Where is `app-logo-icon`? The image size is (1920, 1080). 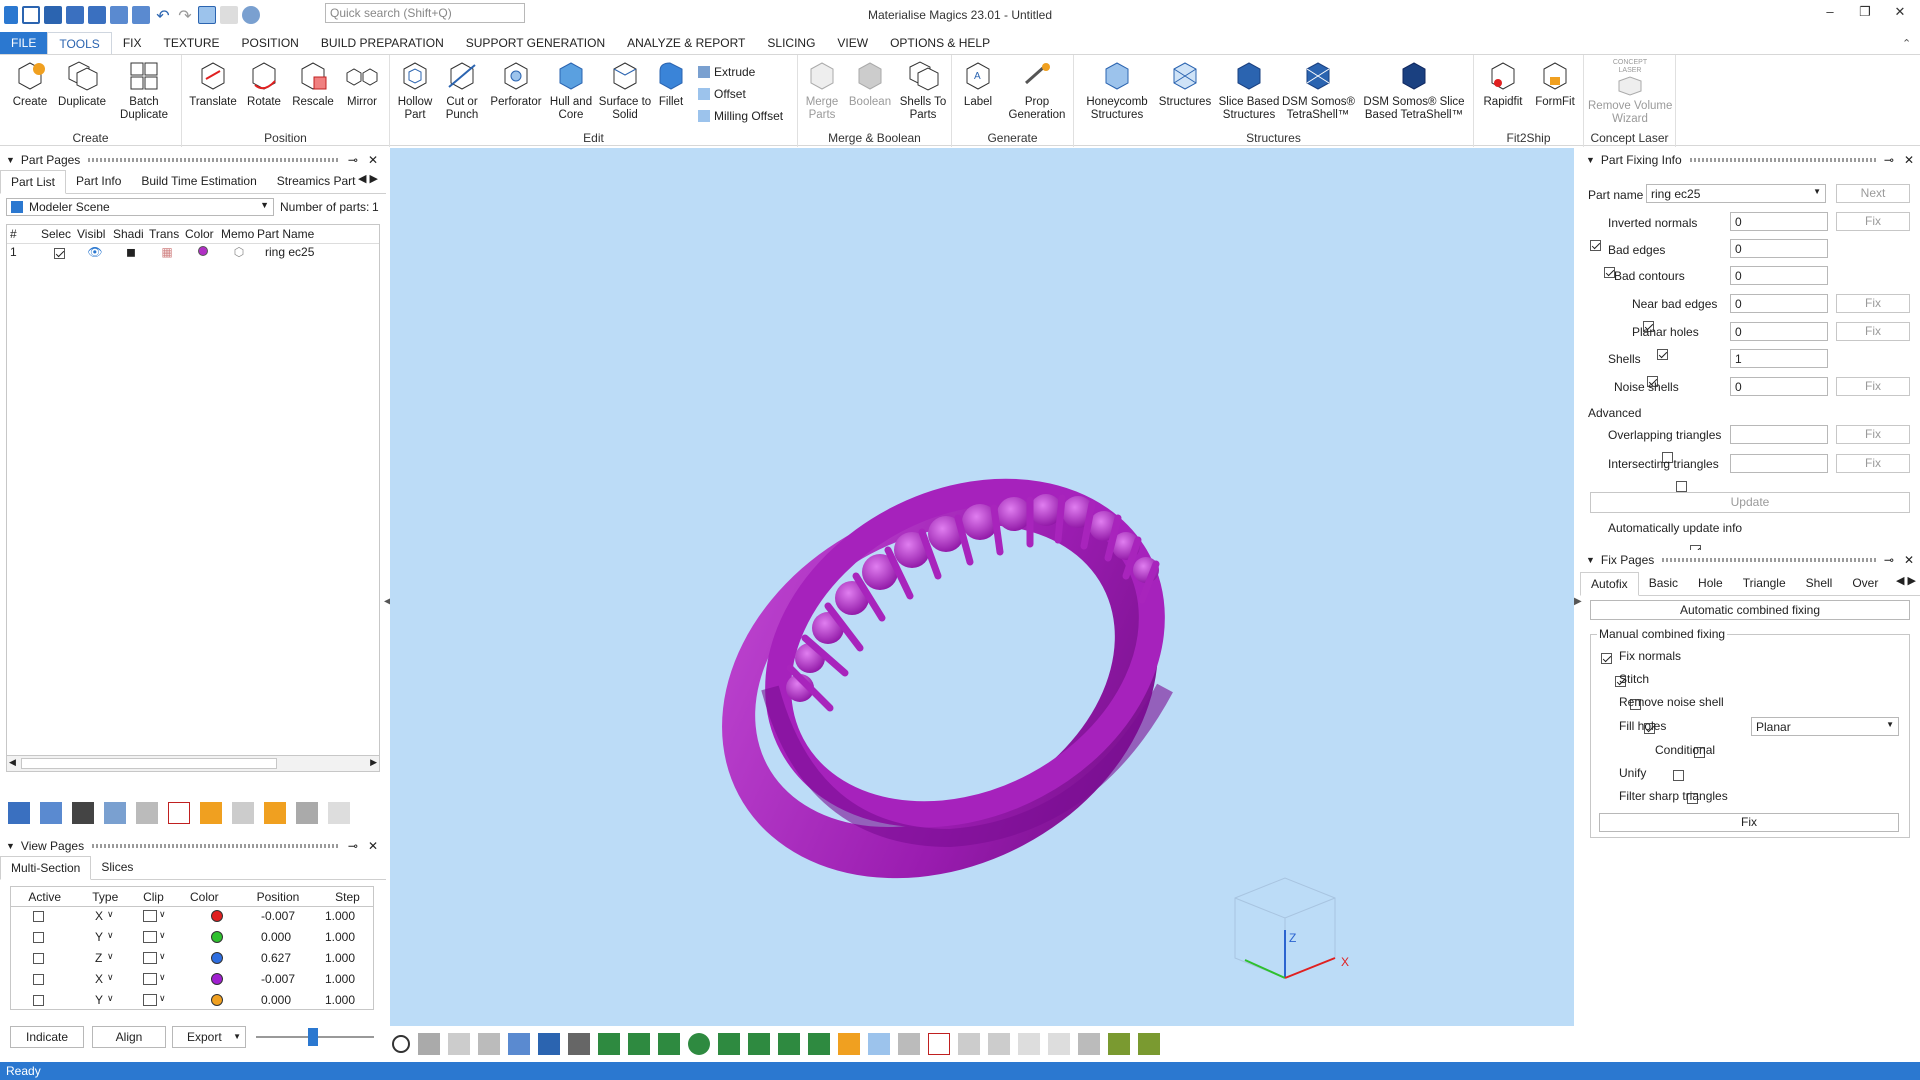 app-logo-icon is located at coordinates (11, 15).